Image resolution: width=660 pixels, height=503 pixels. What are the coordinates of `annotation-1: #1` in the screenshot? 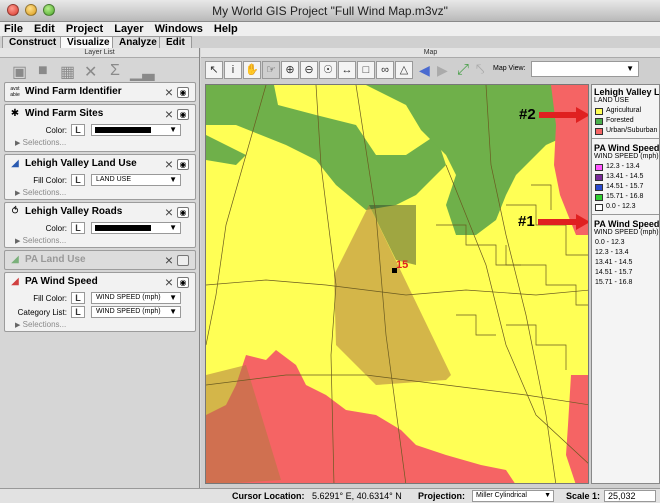 It's located at (526, 221).